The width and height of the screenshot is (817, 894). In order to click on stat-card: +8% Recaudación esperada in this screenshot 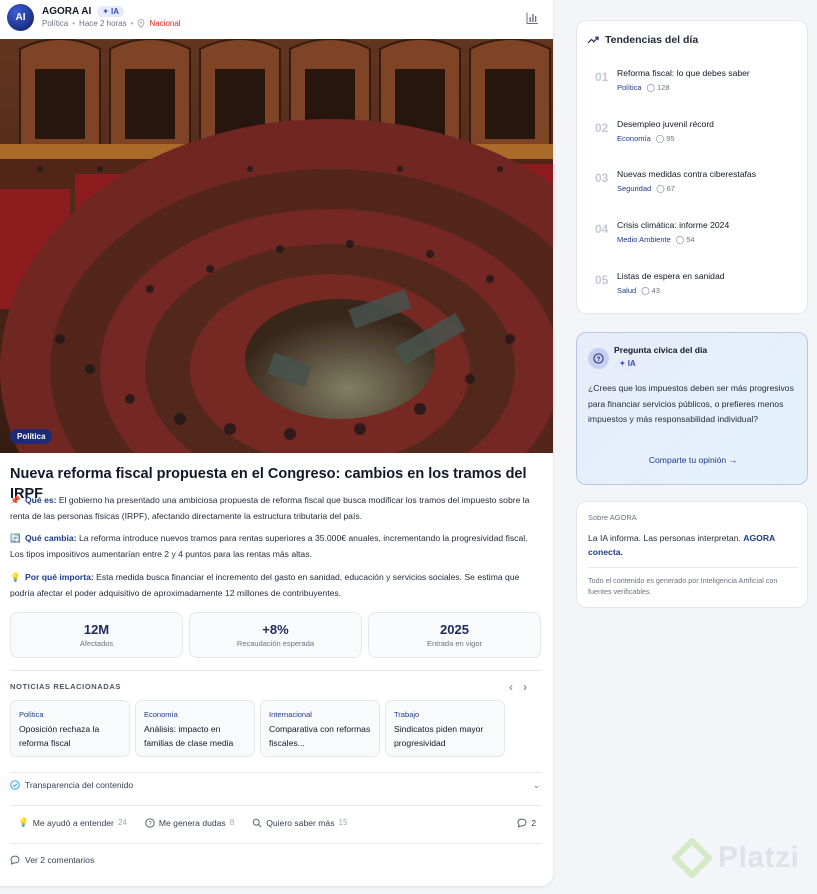, I will do `click(275, 635)`.